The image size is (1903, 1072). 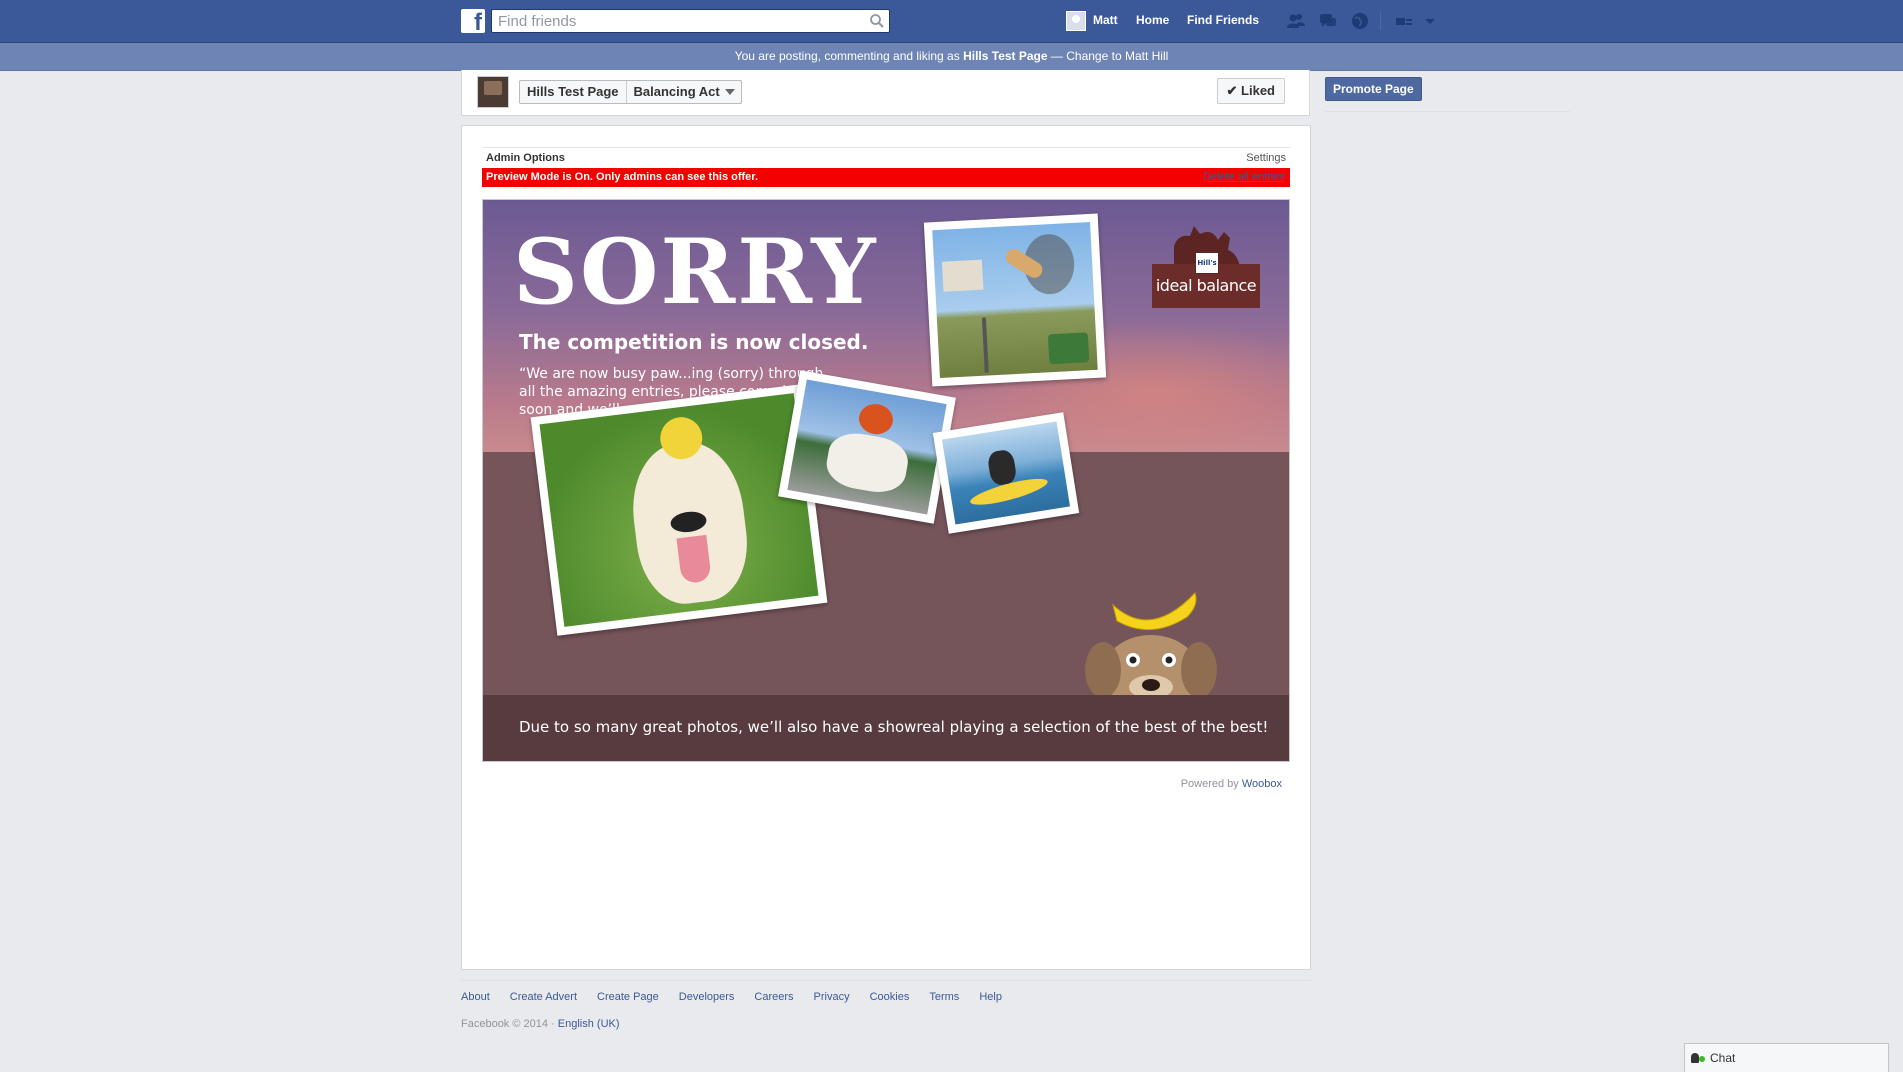 I want to click on online-status-icon, so click(x=1702, y=1059).